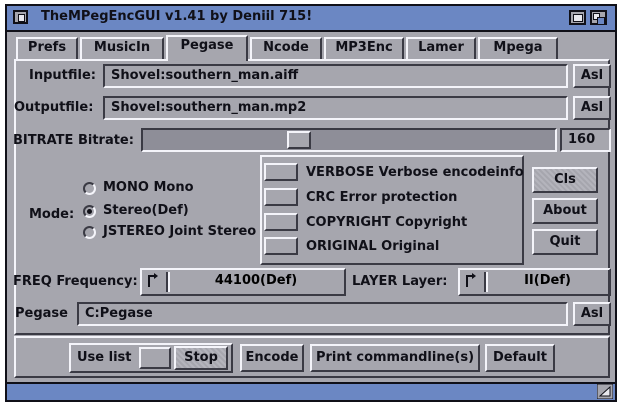 This screenshot has height=407, width=623. I want to click on stop-button: Stop, so click(201, 358).